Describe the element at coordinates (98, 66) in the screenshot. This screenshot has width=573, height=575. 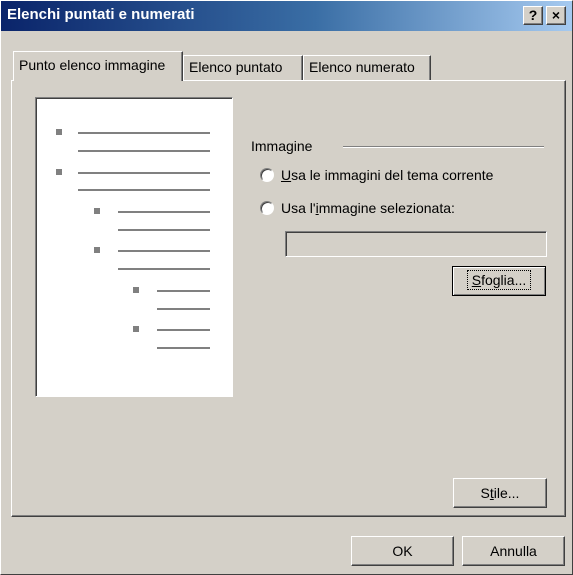
I see `tab-picture-bullet: Punto elenco immagine` at that location.